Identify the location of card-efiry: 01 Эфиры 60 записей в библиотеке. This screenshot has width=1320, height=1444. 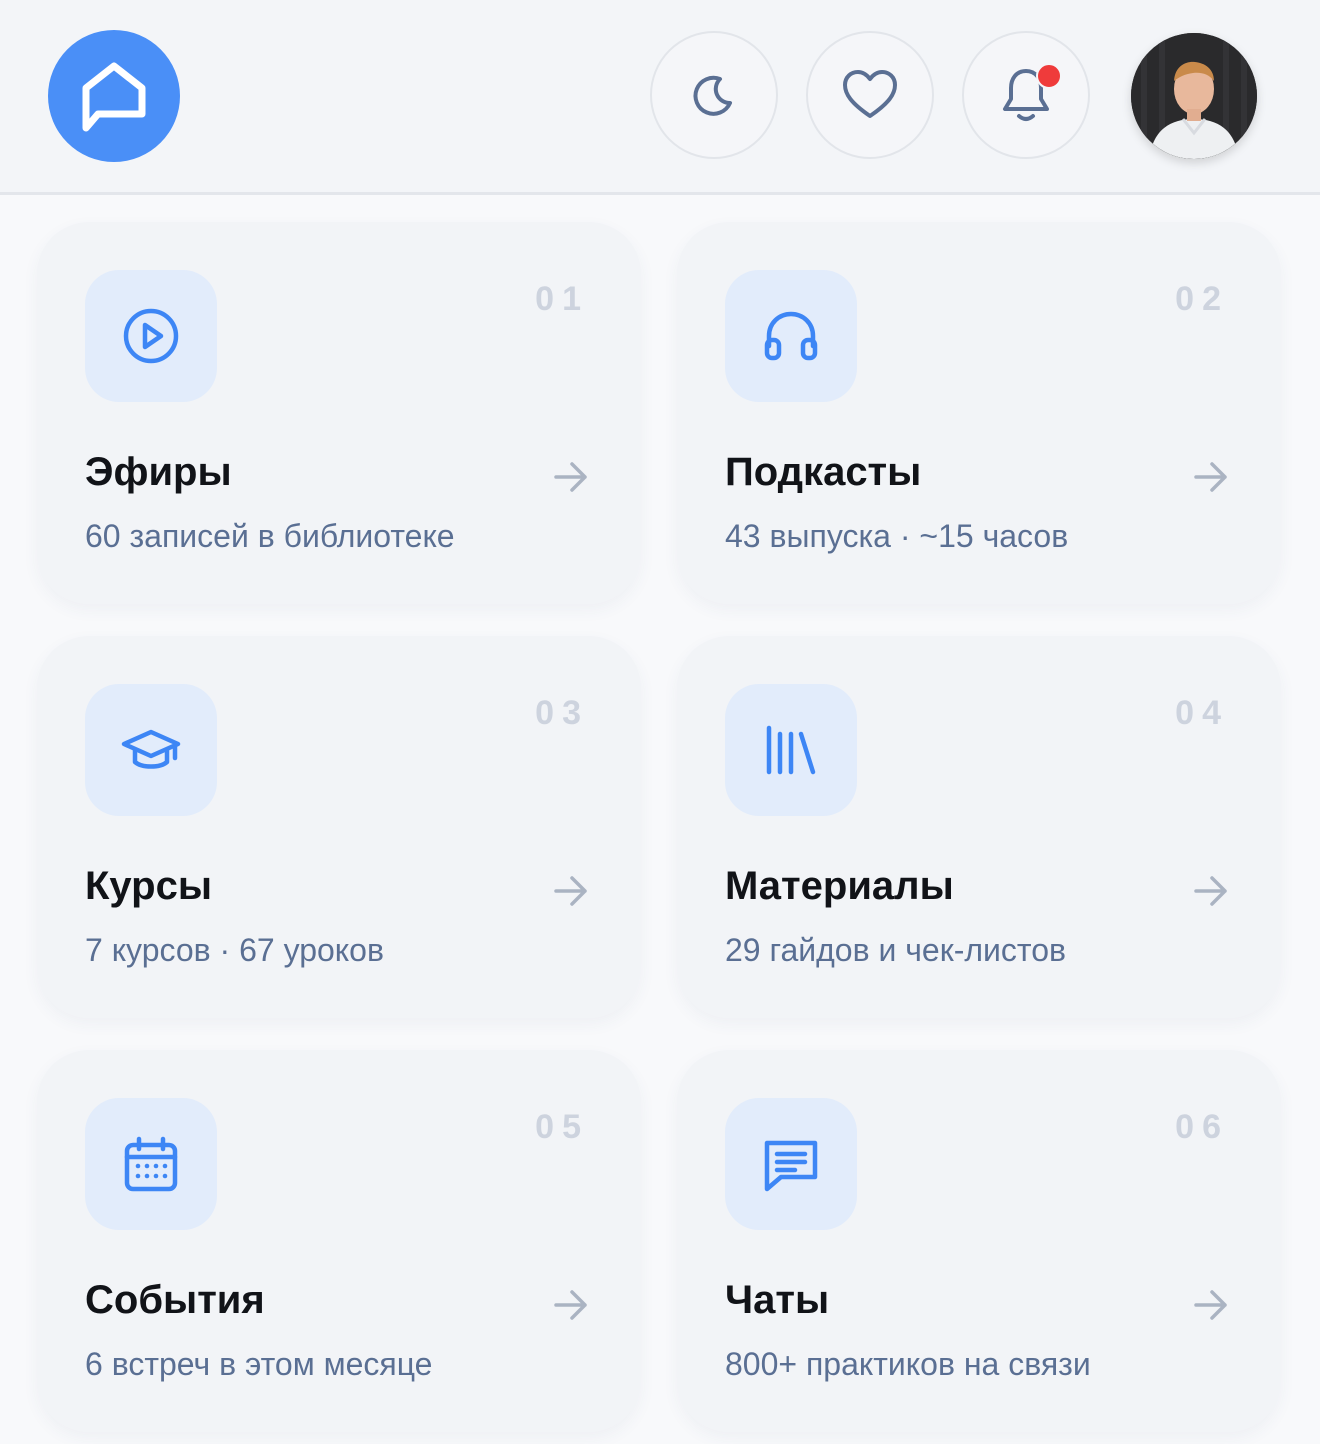
(339, 413).